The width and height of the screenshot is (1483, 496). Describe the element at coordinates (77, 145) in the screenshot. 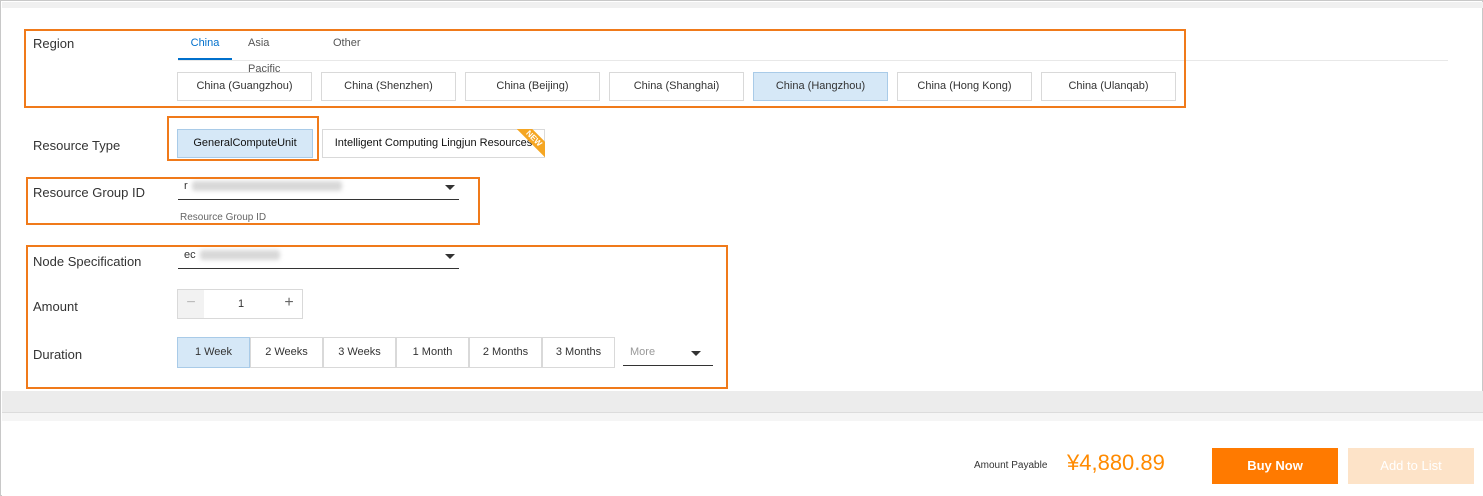

I see `resource-type-label: Resource Type` at that location.